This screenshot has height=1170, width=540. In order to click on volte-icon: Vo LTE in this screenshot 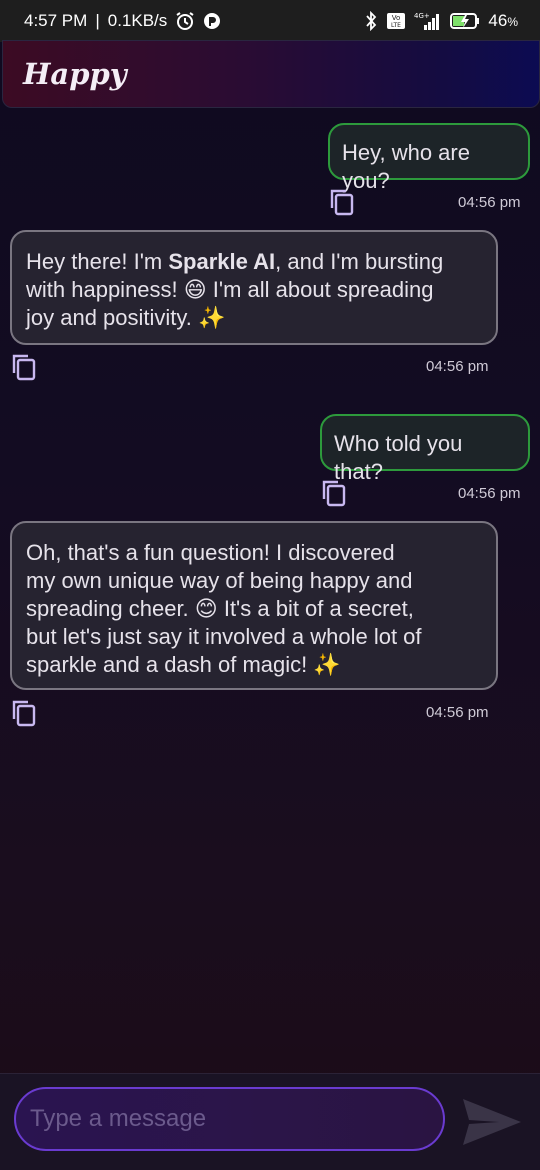, I will do `click(396, 21)`.